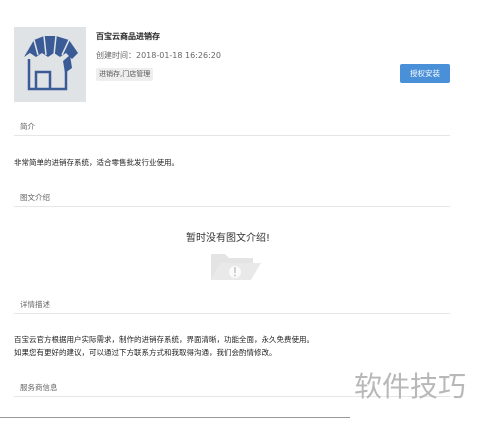 This screenshot has width=500, height=422. Describe the element at coordinates (158, 55) in the screenshot. I see `created-time: 创建时间：2018-01-18 16:26:20` at that location.